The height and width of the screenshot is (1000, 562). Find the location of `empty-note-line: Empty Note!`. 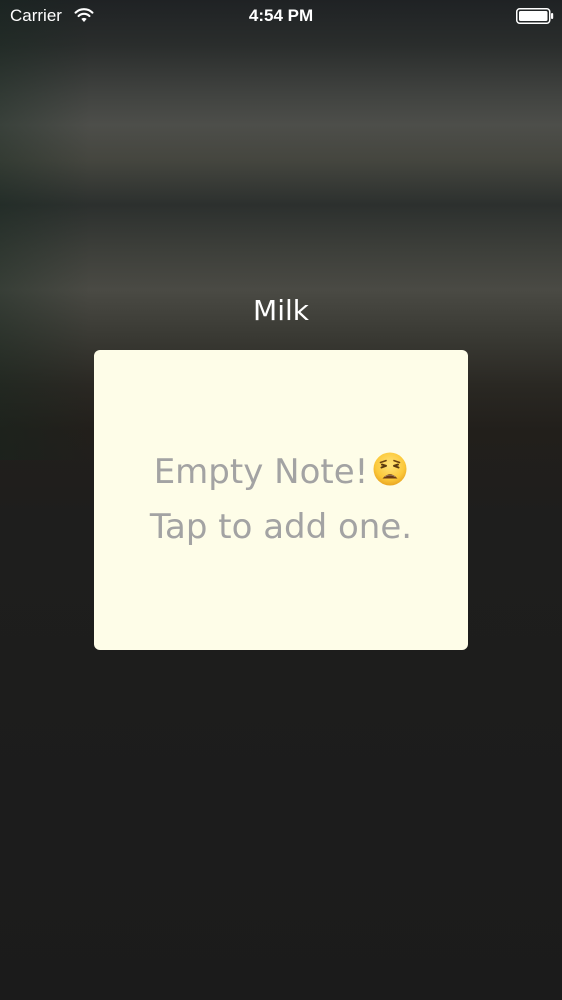

empty-note-line: Empty Note! is located at coordinates (281, 474).